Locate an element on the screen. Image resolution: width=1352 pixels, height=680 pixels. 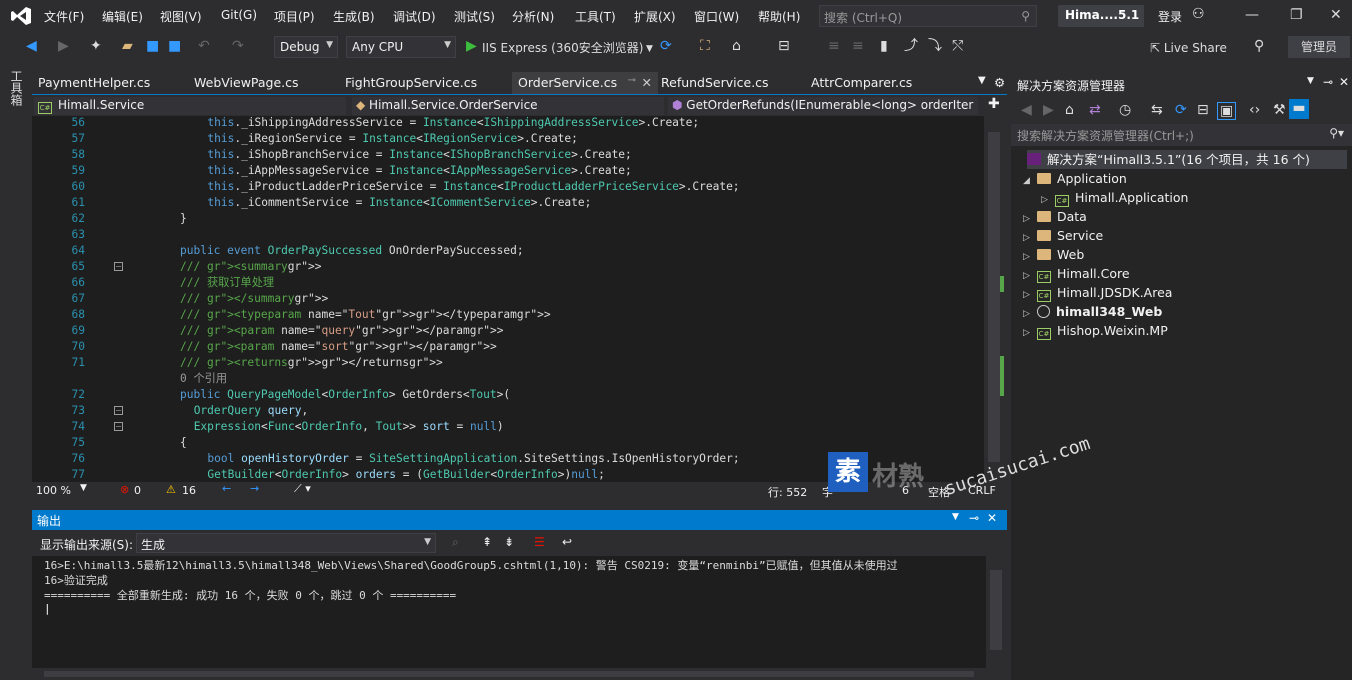
save-all-icon: ■ is located at coordinates (174, 46).